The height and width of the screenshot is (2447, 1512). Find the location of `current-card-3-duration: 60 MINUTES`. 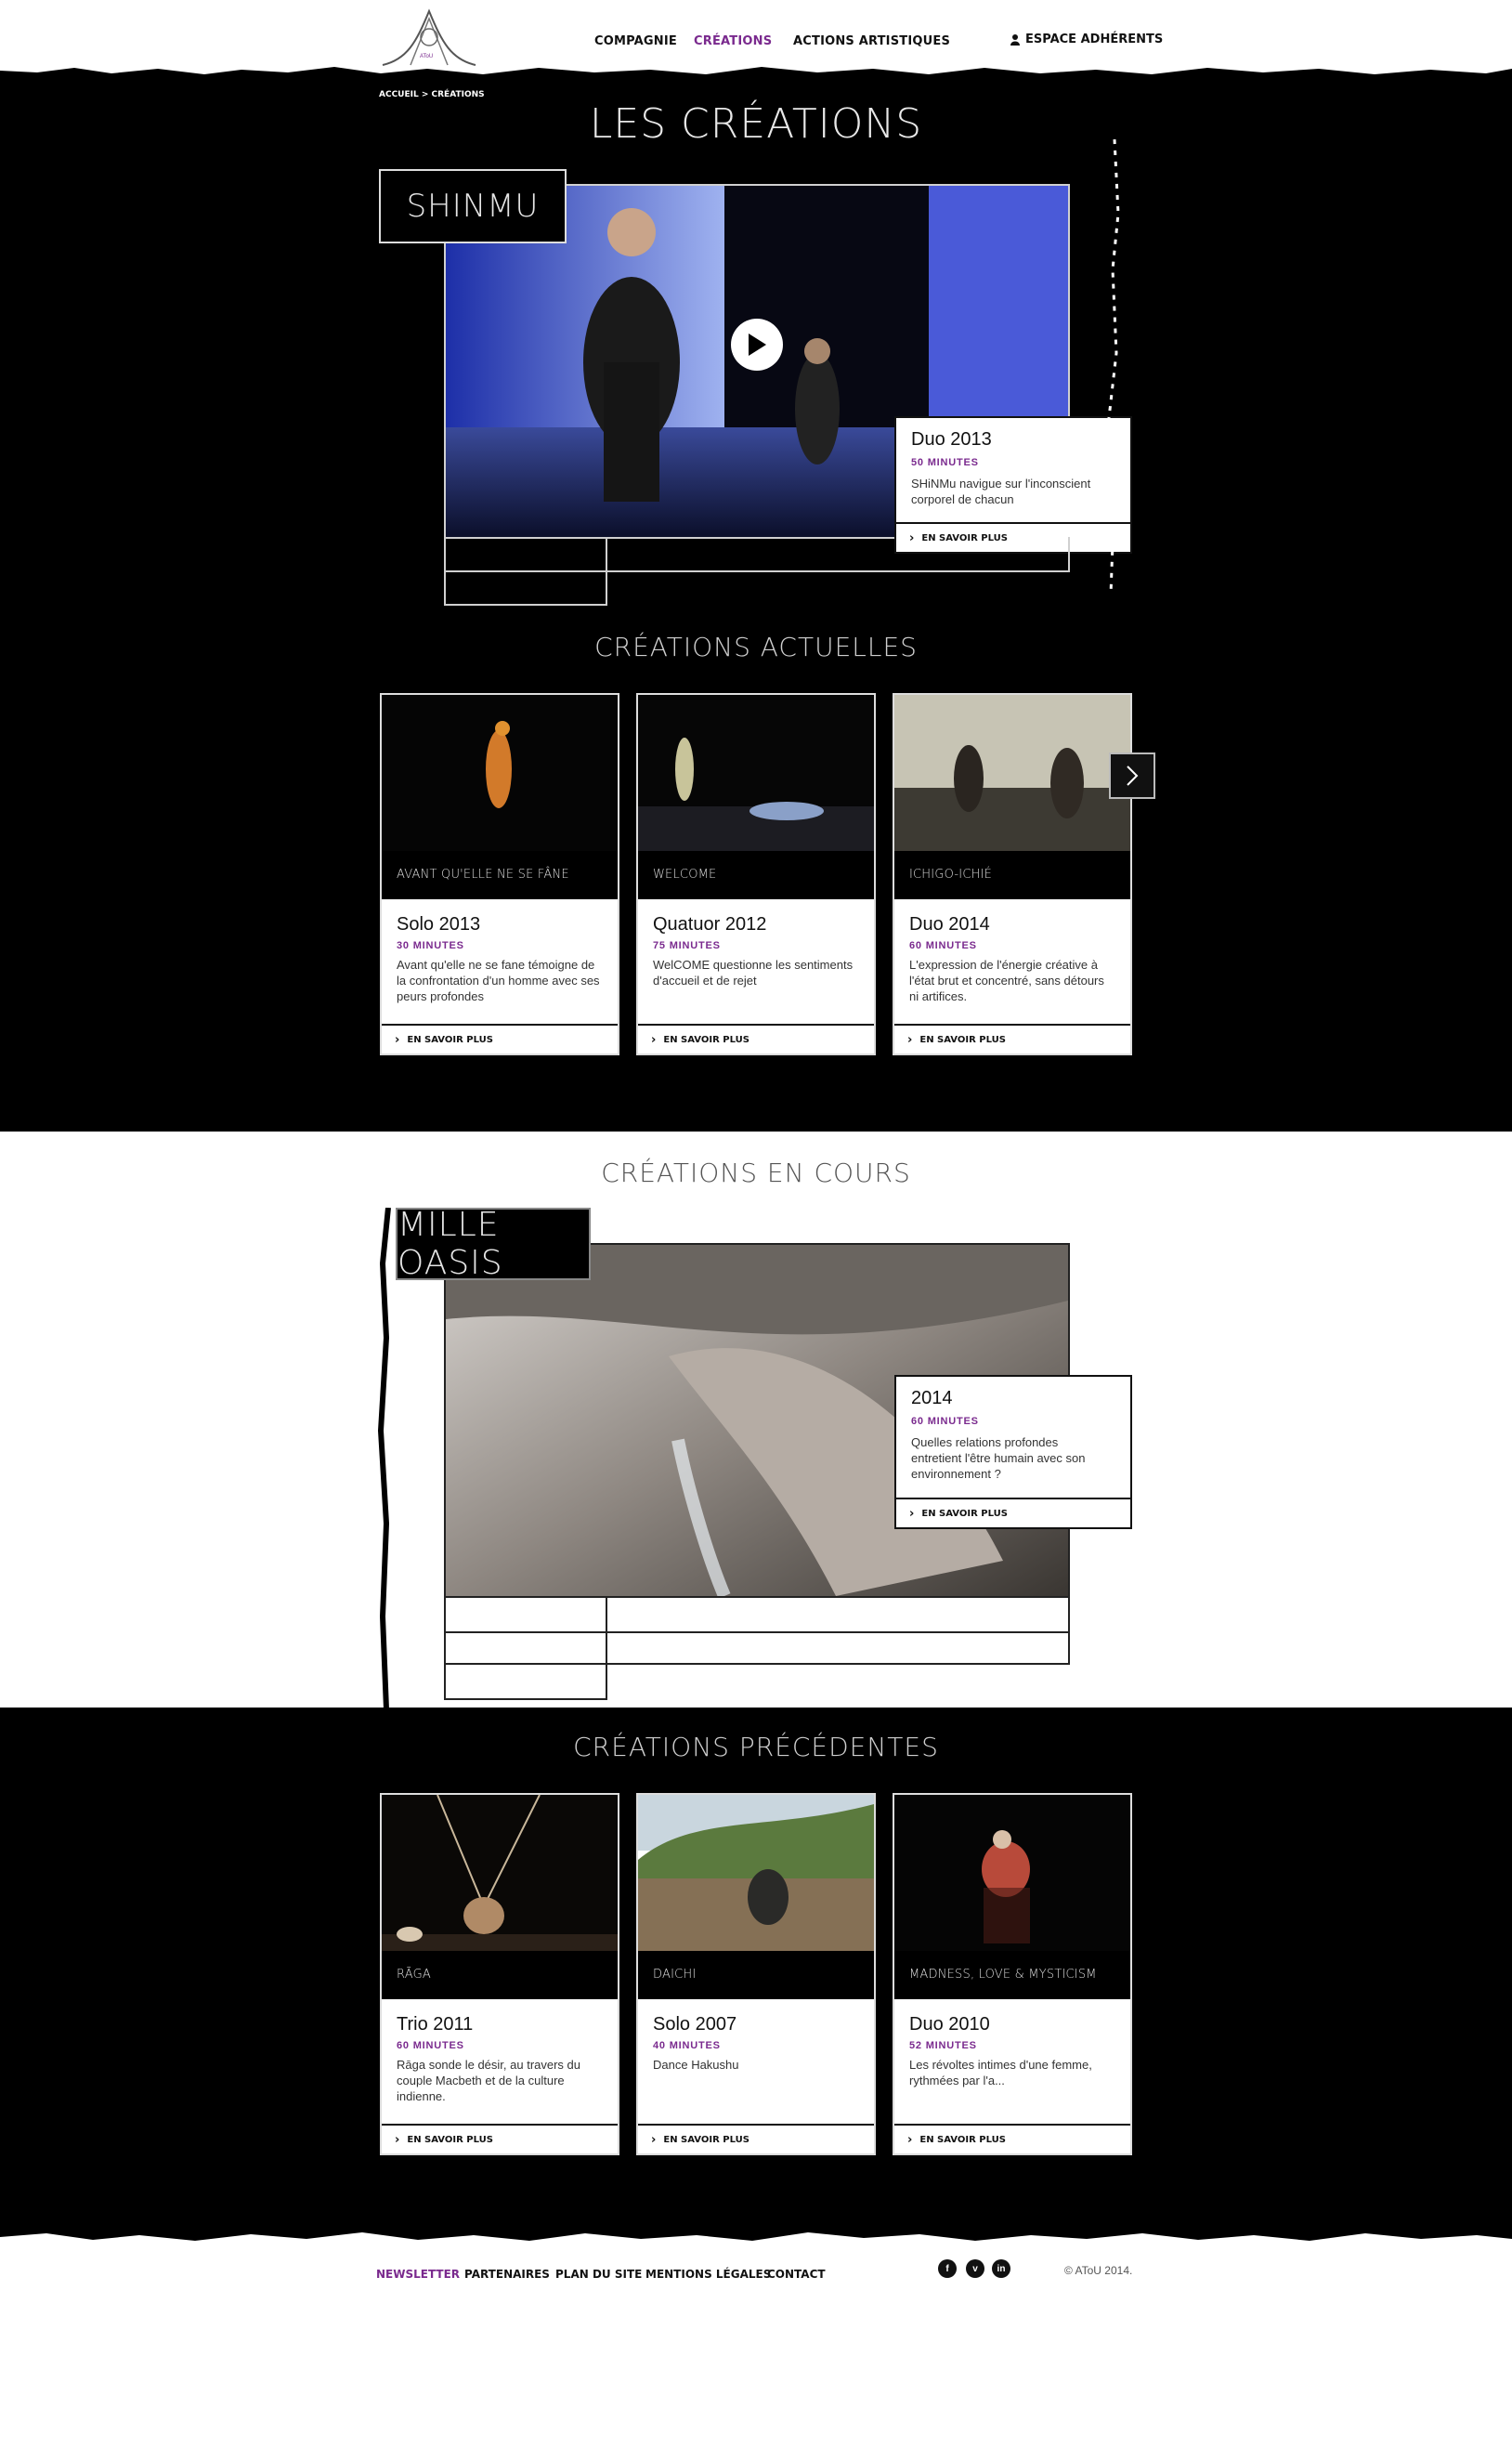

current-card-3-duration: 60 MINUTES is located at coordinates (943, 946).